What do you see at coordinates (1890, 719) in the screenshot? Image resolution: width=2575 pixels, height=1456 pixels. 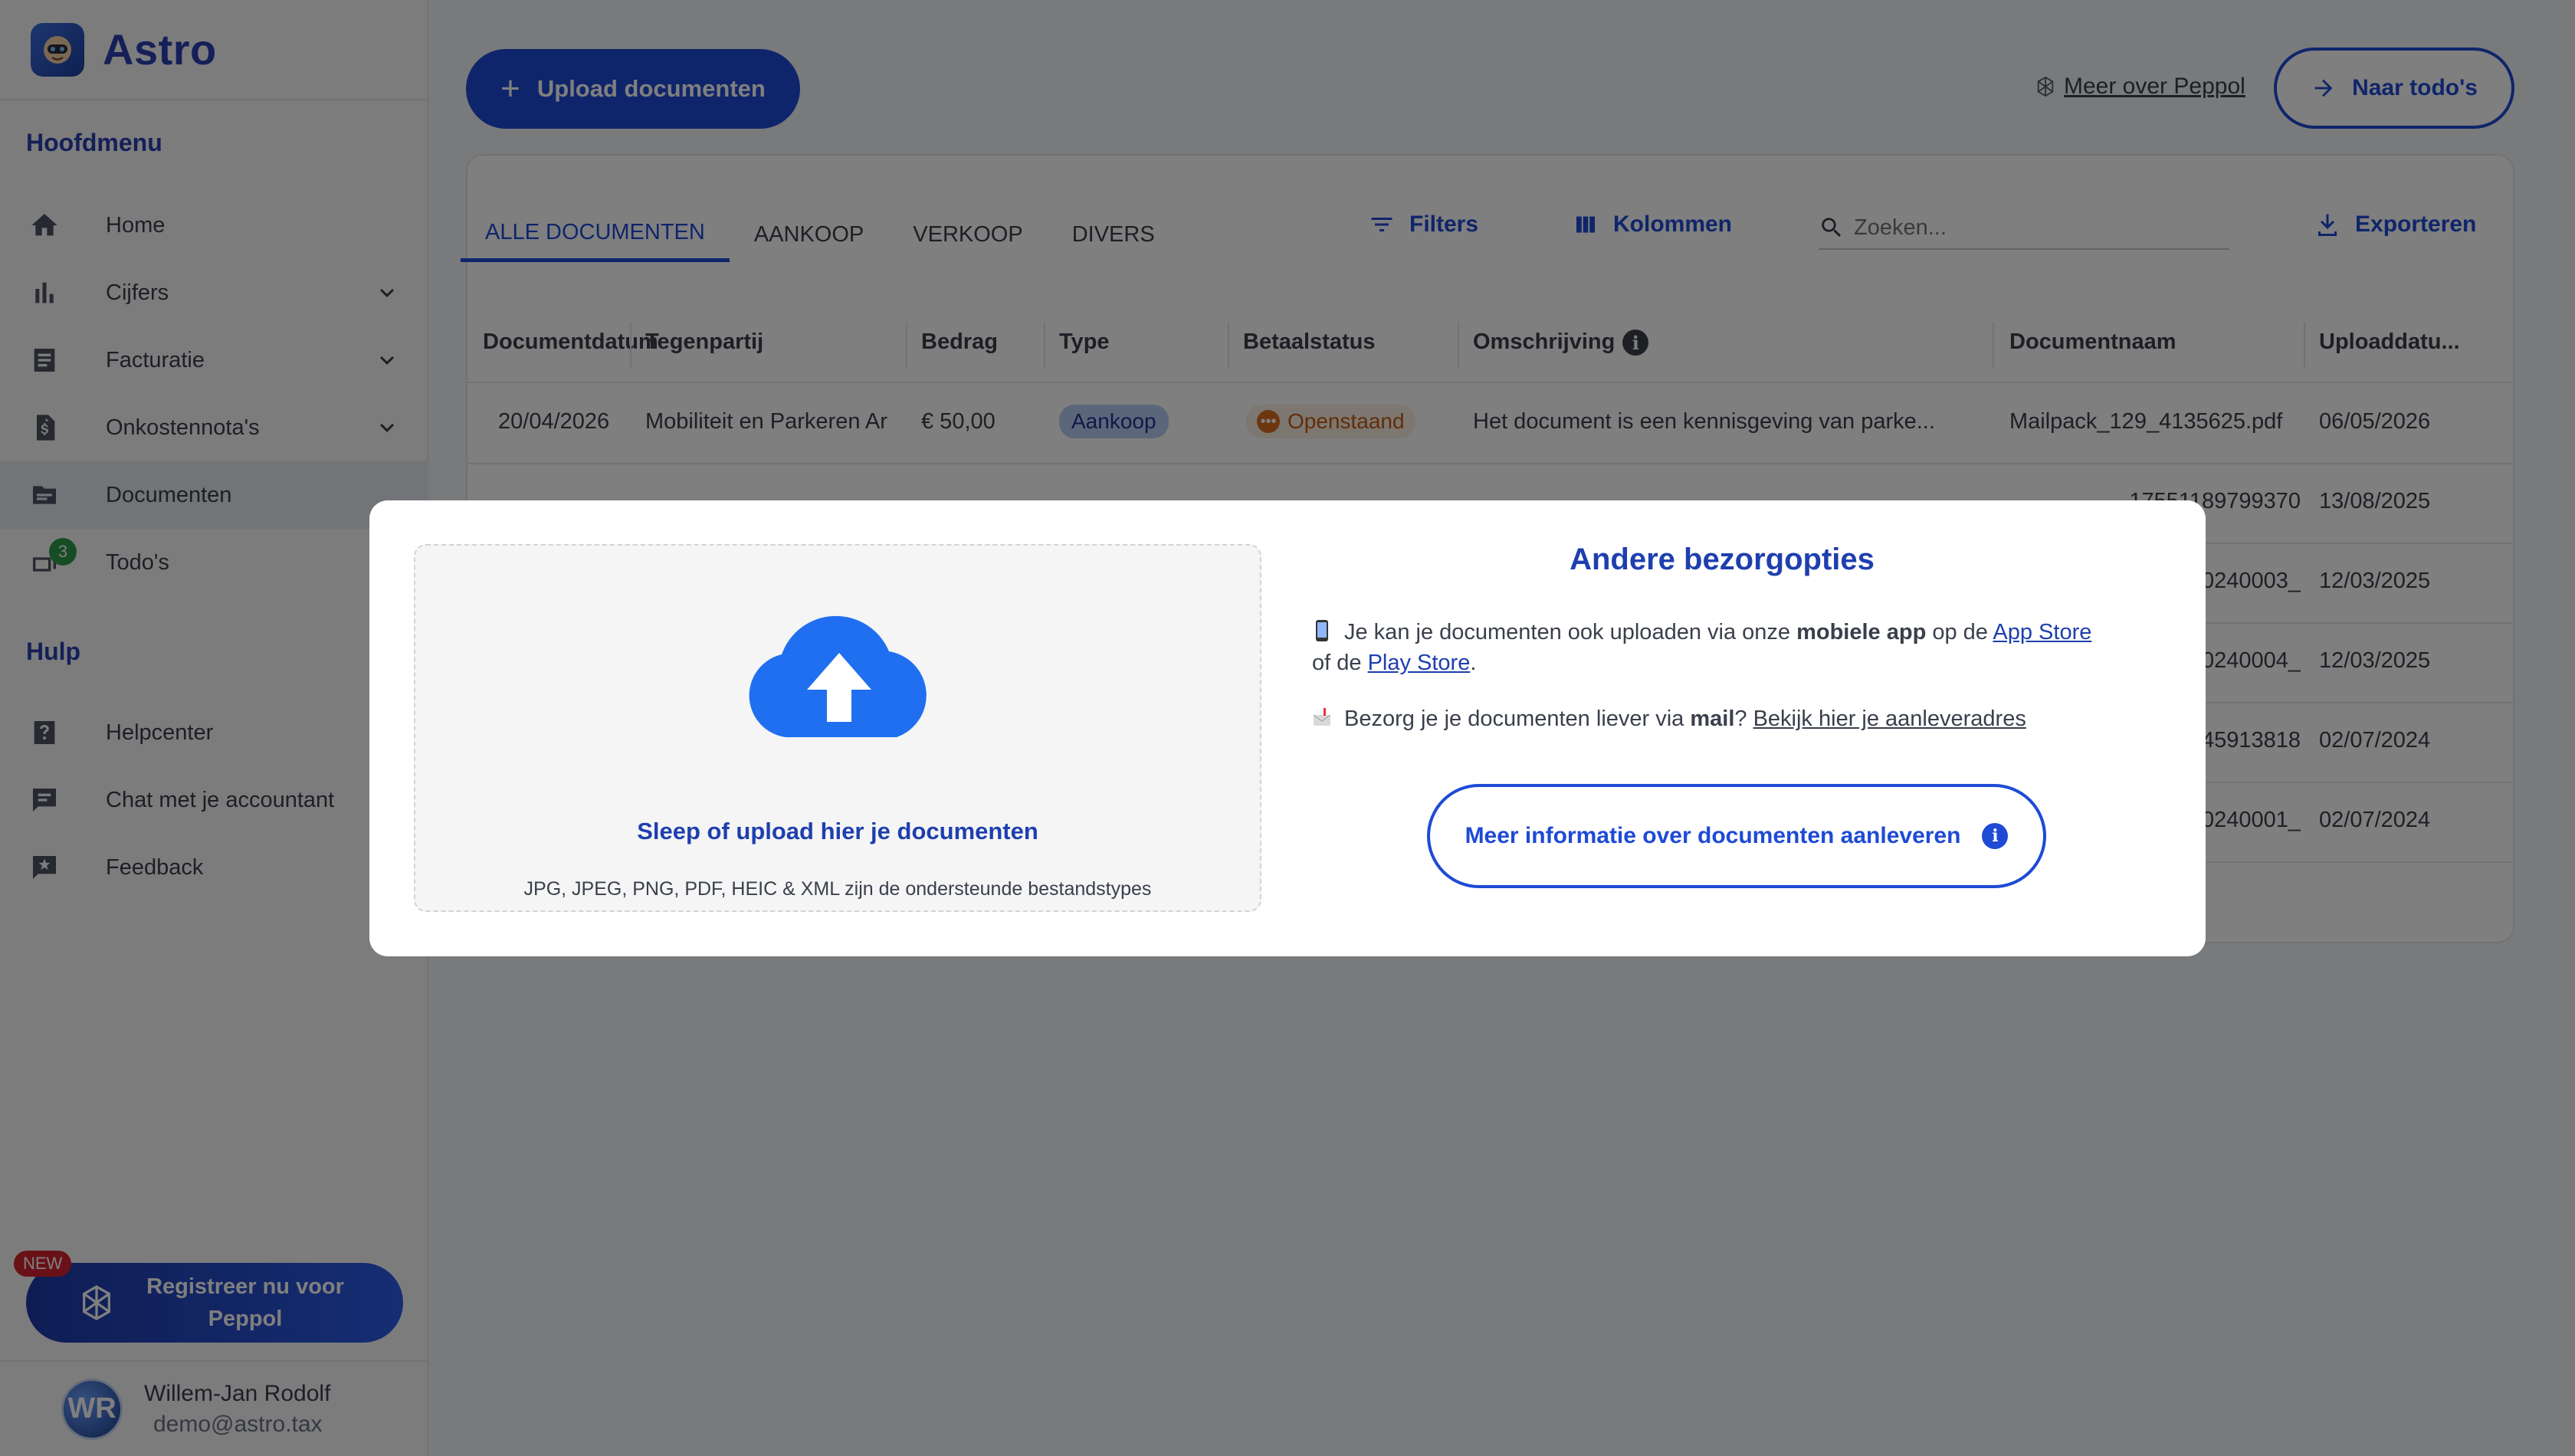 I see `delivery-address-link: Bekijk hier je aanleveradres` at bounding box center [1890, 719].